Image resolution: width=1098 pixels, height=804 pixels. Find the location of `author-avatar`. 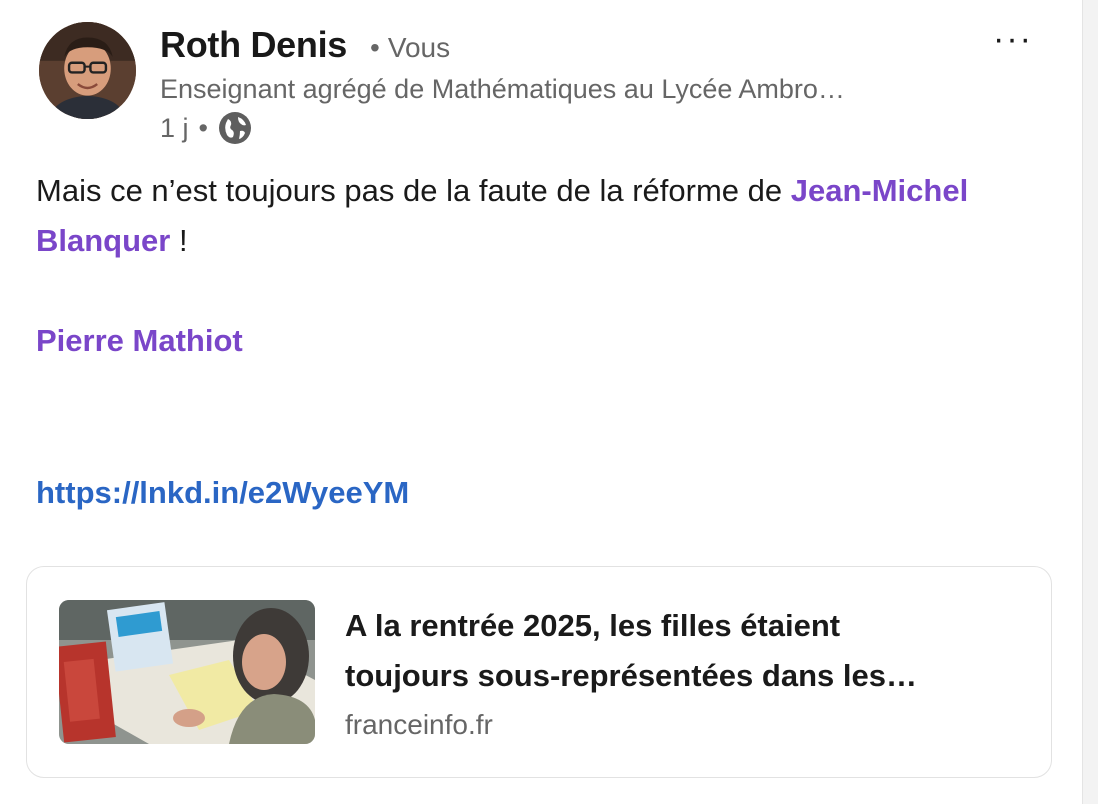

author-avatar is located at coordinates (87, 70).